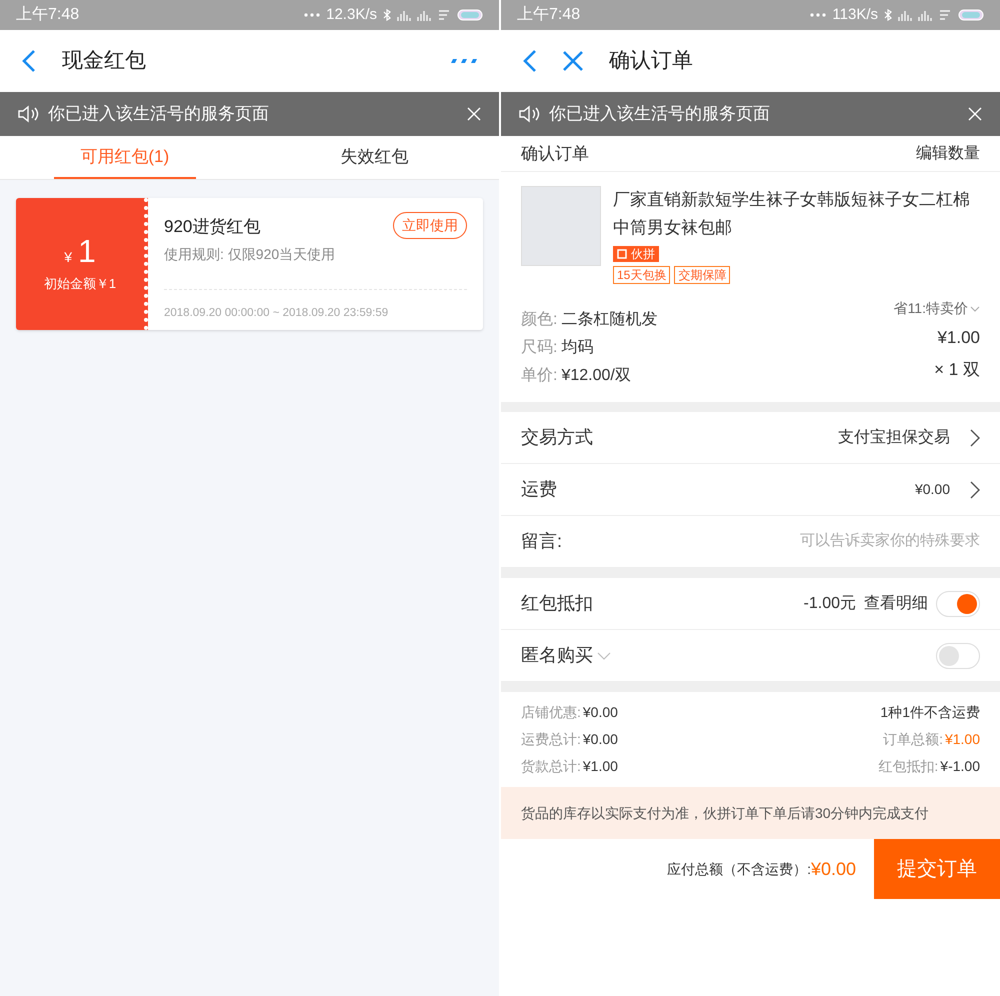 The image size is (1000, 996). Describe the element at coordinates (833, 869) in the screenshot. I see `total-amount: ¥0.00` at that location.